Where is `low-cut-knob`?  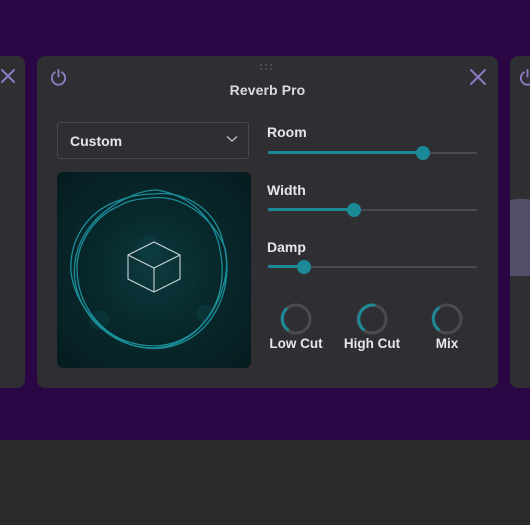 low-cut-knob is located at coordinates (296, 319).